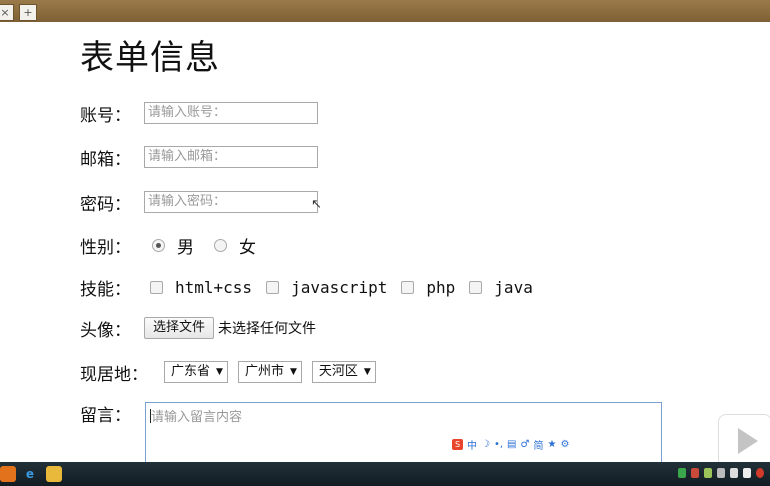  What do you see at coordinates (231, 202) in the screenshot?
I see `password-input: 请输入密码：` at bounding box center [231, 202].